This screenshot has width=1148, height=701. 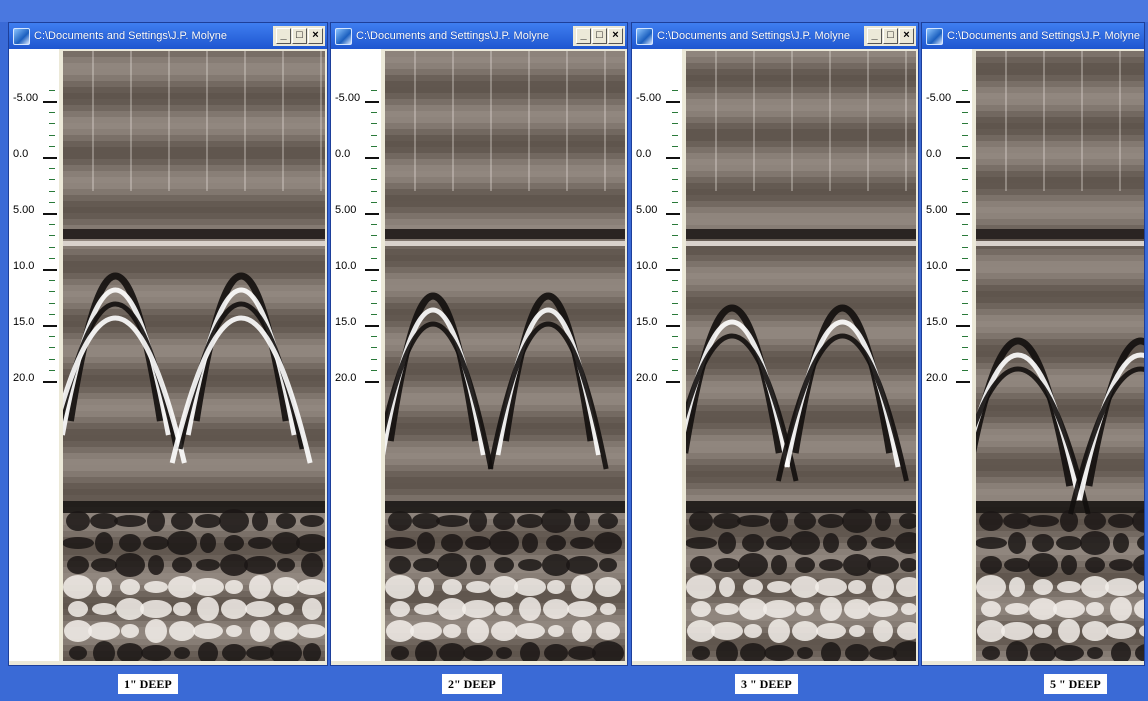 What do you see at coordinates (1060, 356) in the screenshot?
I see `radar-scan-image` at bounding box center [1060, 356].